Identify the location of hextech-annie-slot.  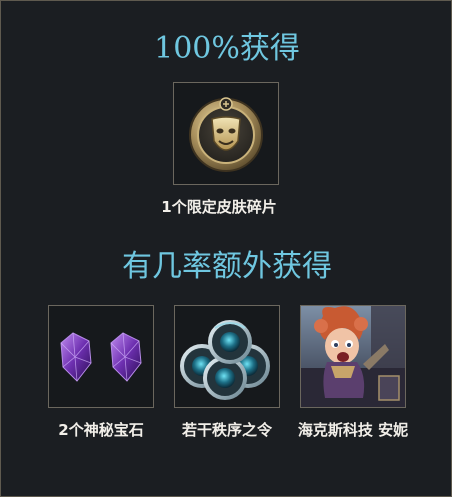
(353, 356).